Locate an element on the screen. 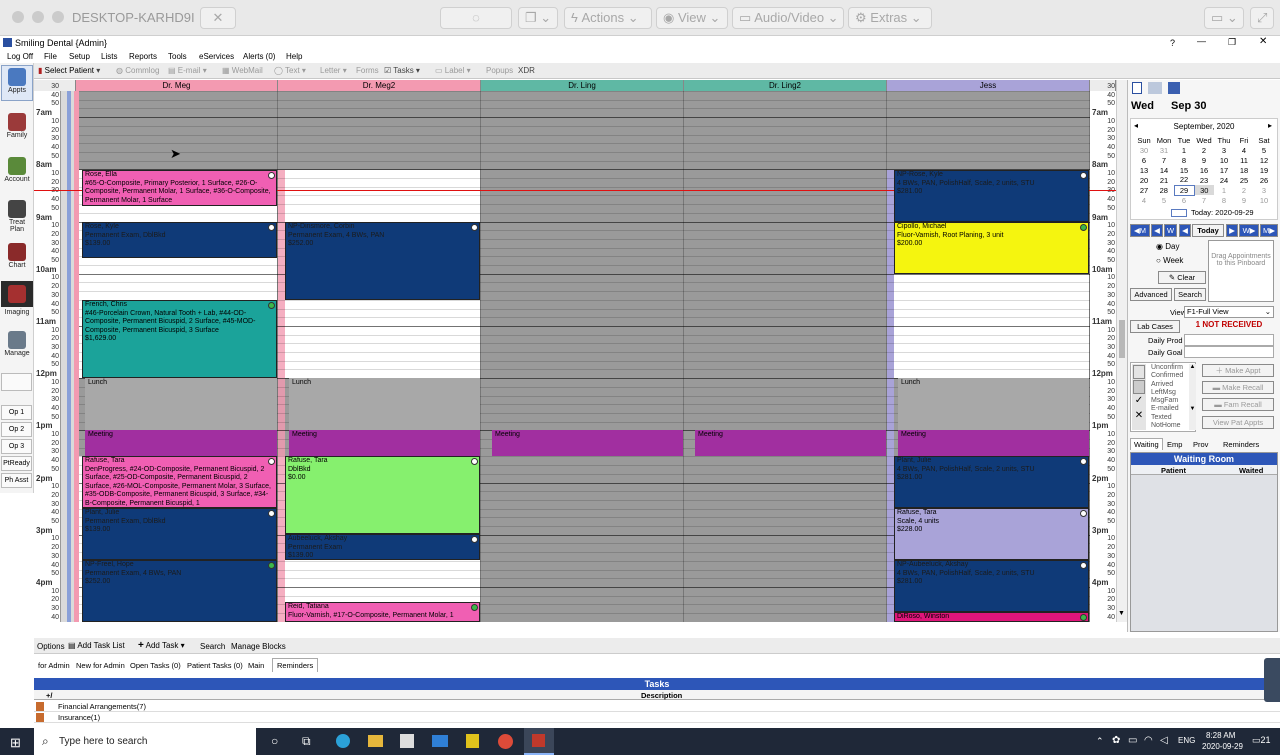 This screenshot has width=1280, height=755. module-family: Family is located at coordinates (17, 126).